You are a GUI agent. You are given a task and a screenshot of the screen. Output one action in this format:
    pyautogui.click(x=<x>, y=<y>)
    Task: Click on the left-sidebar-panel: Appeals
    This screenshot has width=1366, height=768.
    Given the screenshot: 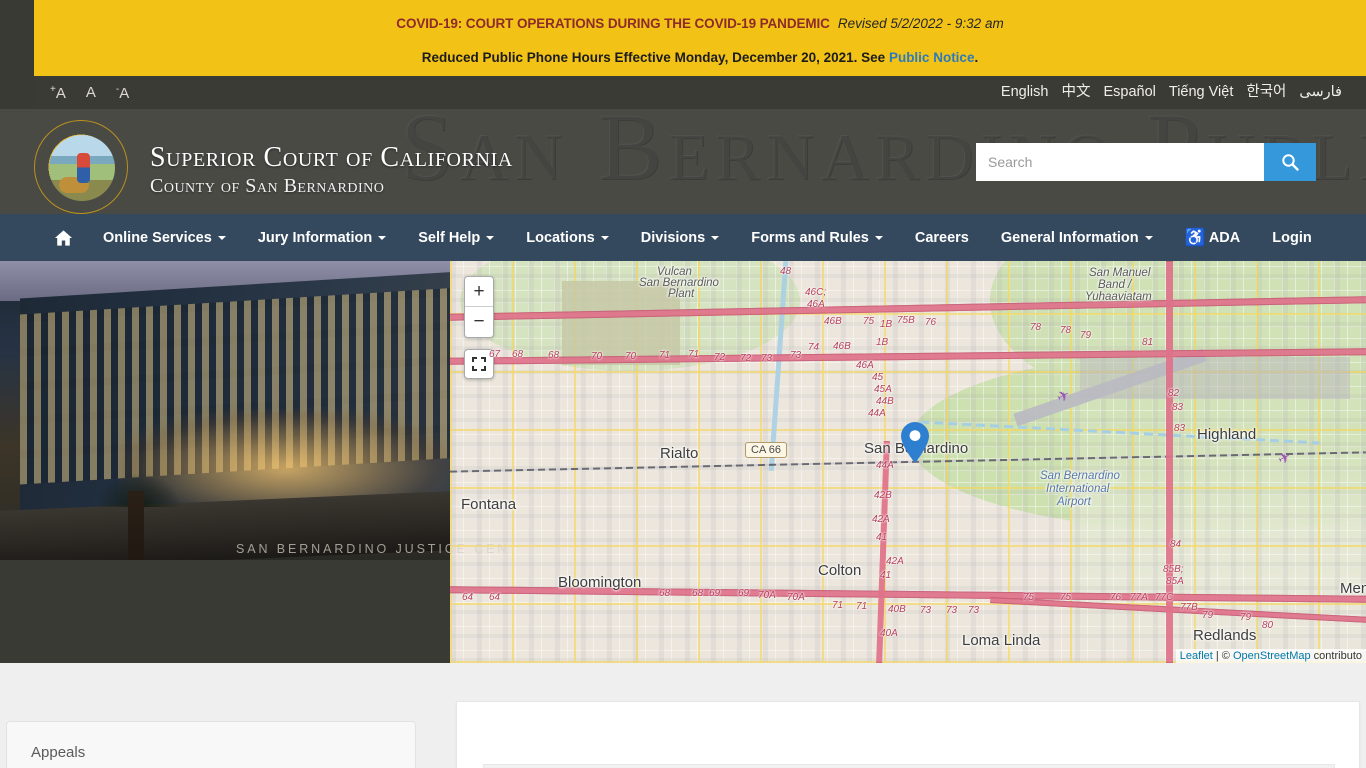 What is the action you would take?
    pyautogui.click(x=211, y=744)
    